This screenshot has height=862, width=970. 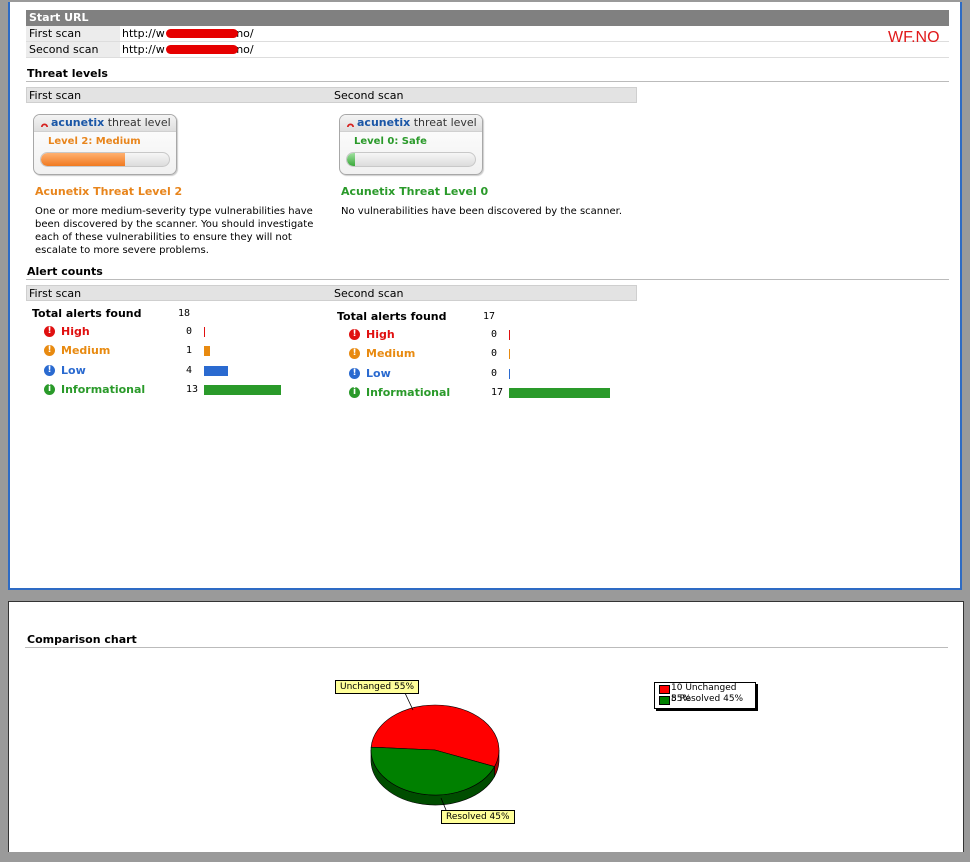 I want to click on first-scan-url-row: First scan http://w .no/, so click(x=487, y=34).